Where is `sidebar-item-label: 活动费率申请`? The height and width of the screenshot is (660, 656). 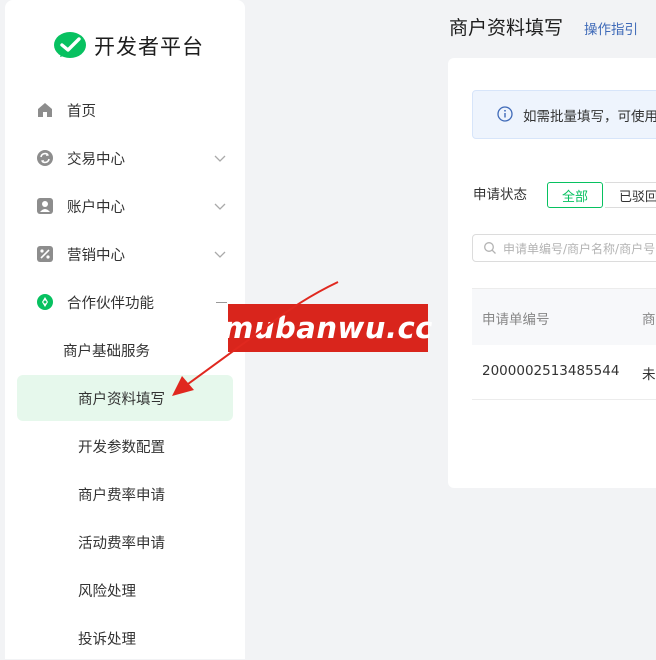 sidebar-item-label: 活动费率申请 is located at coordinates (121, 543).